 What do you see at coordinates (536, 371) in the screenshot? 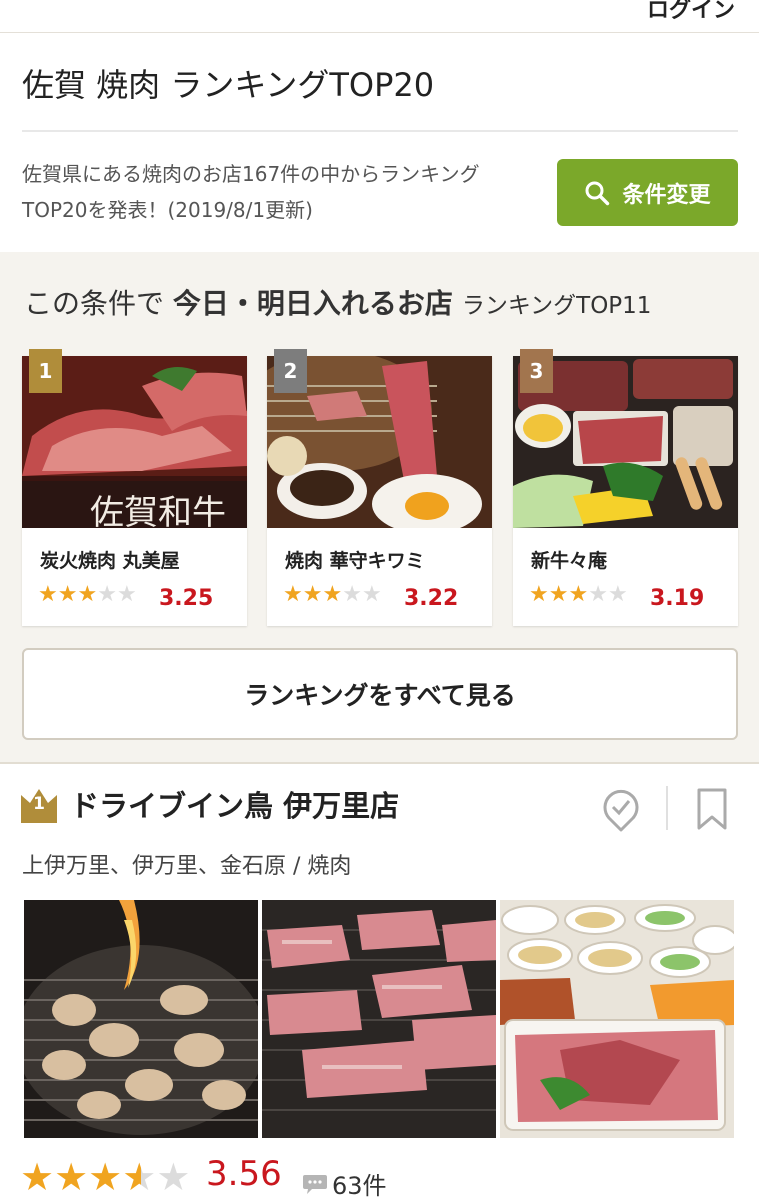
I see `rank-badge: 3` at bounding box center [536, 371].